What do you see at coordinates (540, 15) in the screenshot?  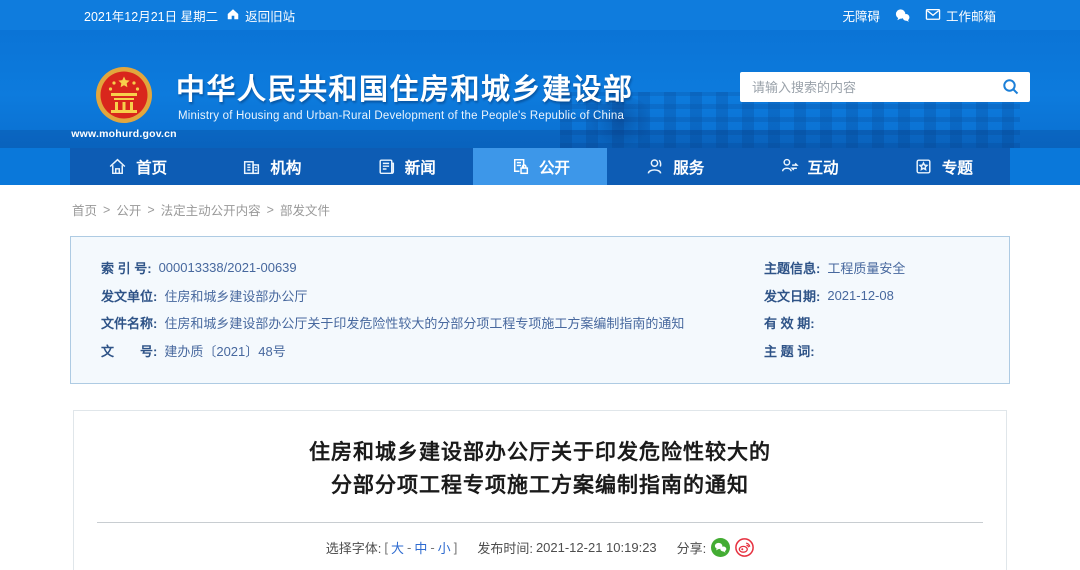 I see `top-utility-bar: 2021年12月21日 星期二 返回旧站 无障碍 工作邮箱` at bounding box center [540, 15].